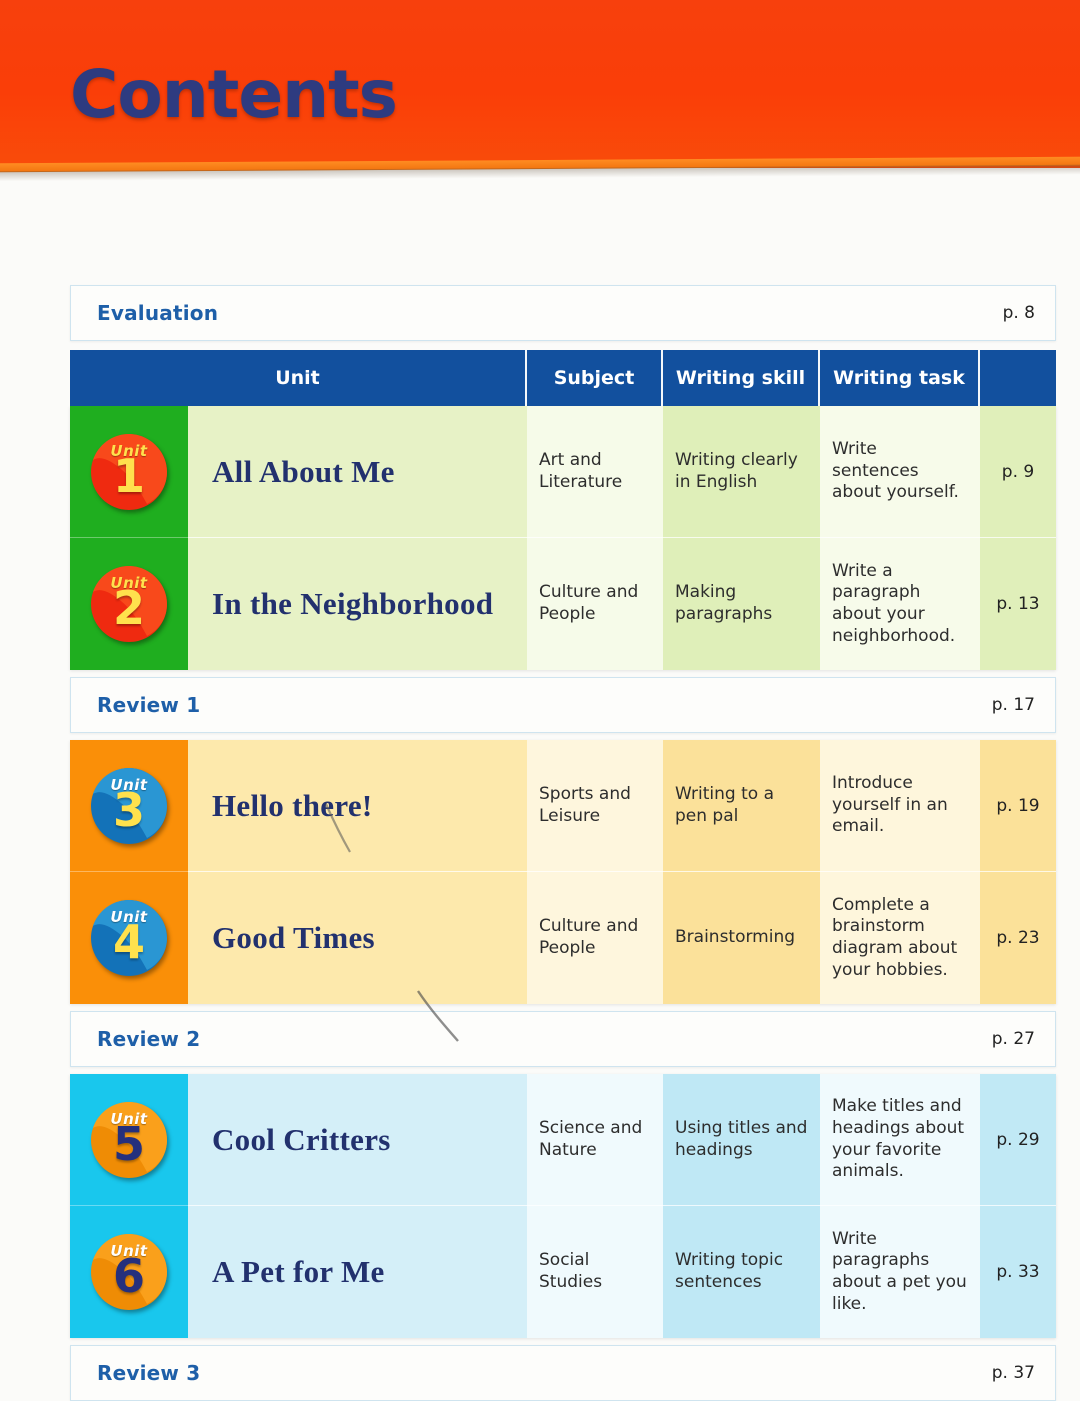 This screenshot has height=1401, width=1080. What do you see at coordinates (149, 1039) in the screenshot?
I see `review-label: Review 2` at bounding box center [149, 1039].